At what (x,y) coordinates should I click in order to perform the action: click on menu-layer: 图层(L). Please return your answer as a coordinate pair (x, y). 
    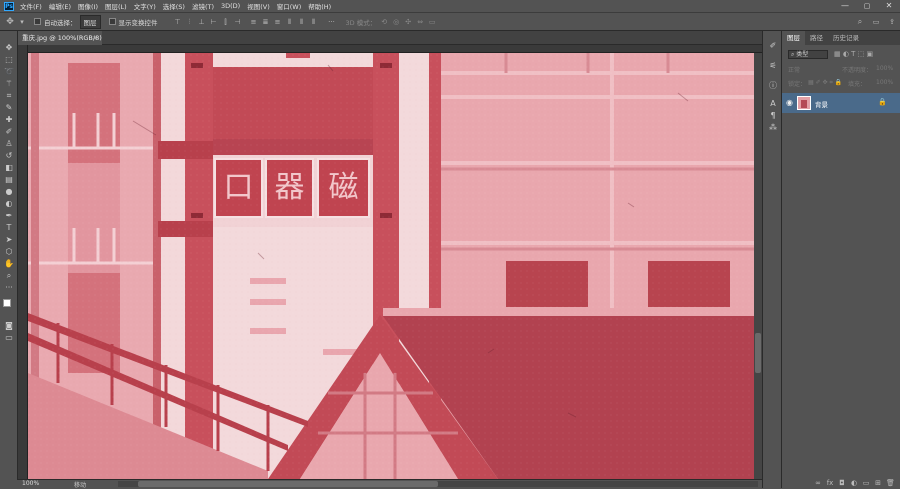
    Looking at the image, I should click on (116, 6).